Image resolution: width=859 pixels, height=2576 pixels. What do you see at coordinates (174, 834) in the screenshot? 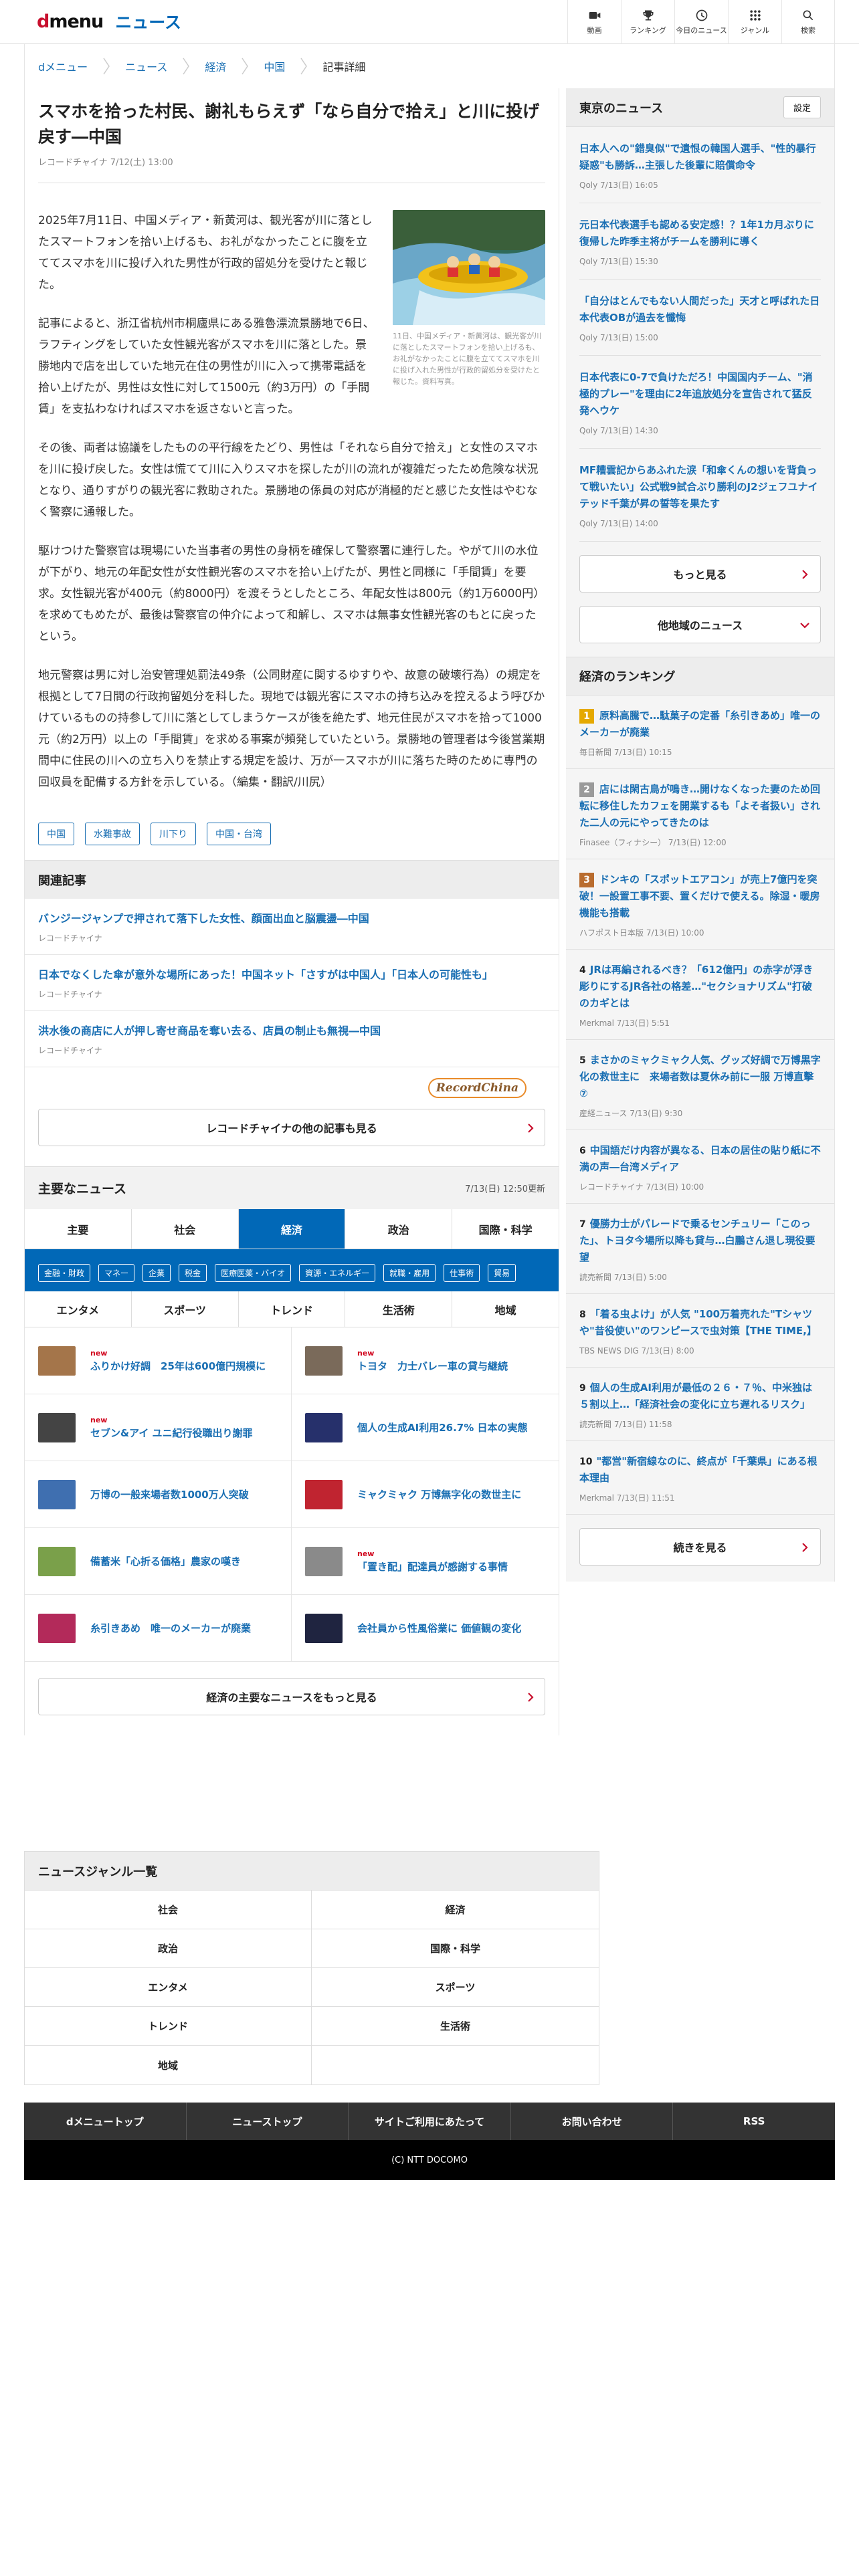
I see `tag-rafting: 川下り` at bounding box center [174, 834].